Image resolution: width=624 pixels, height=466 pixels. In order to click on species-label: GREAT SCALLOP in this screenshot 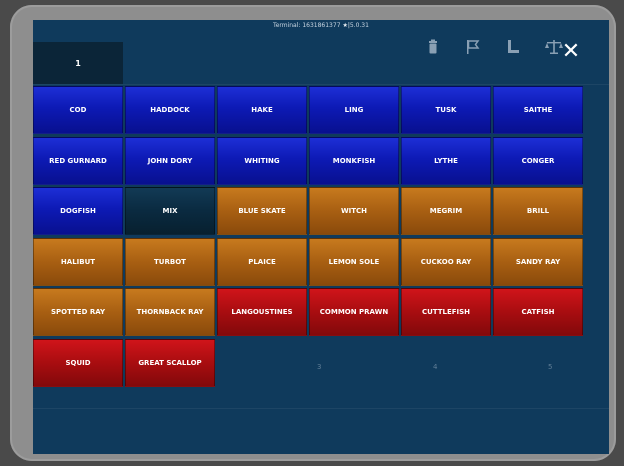, I will do `click(170, 362)`.